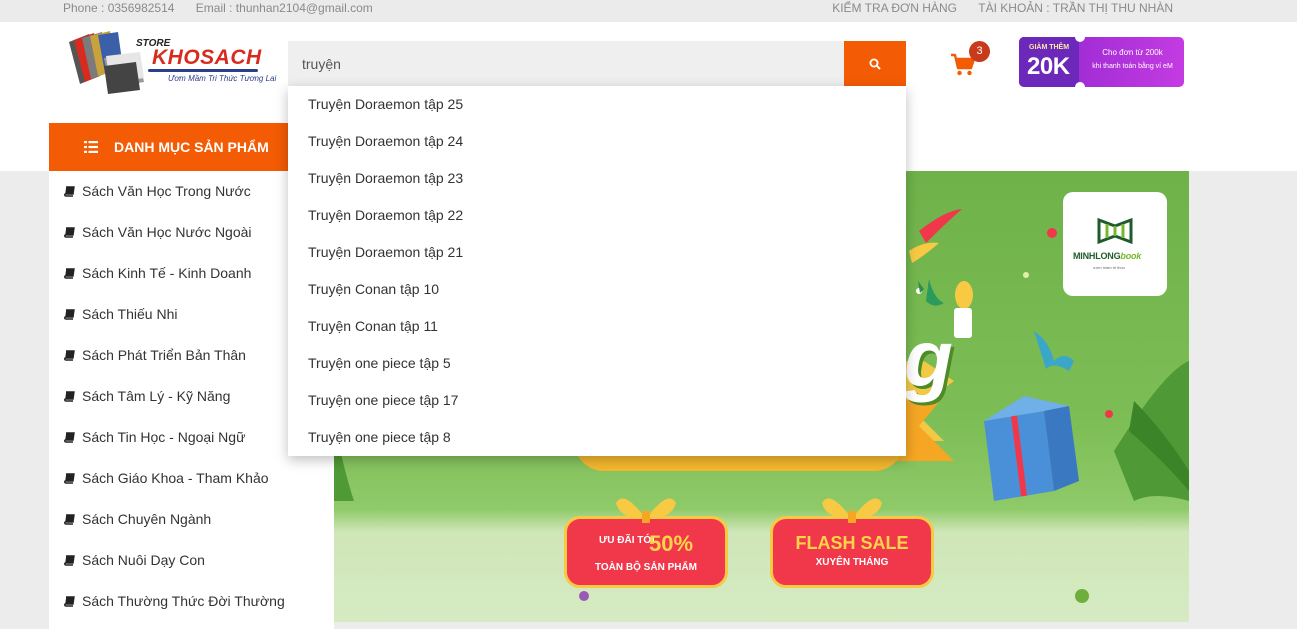  What do you see at coordinates (373, 289) in the screenshot?
I see `suggestion-item: Truyện Conan tập 10` at bounding box center [373, 289].